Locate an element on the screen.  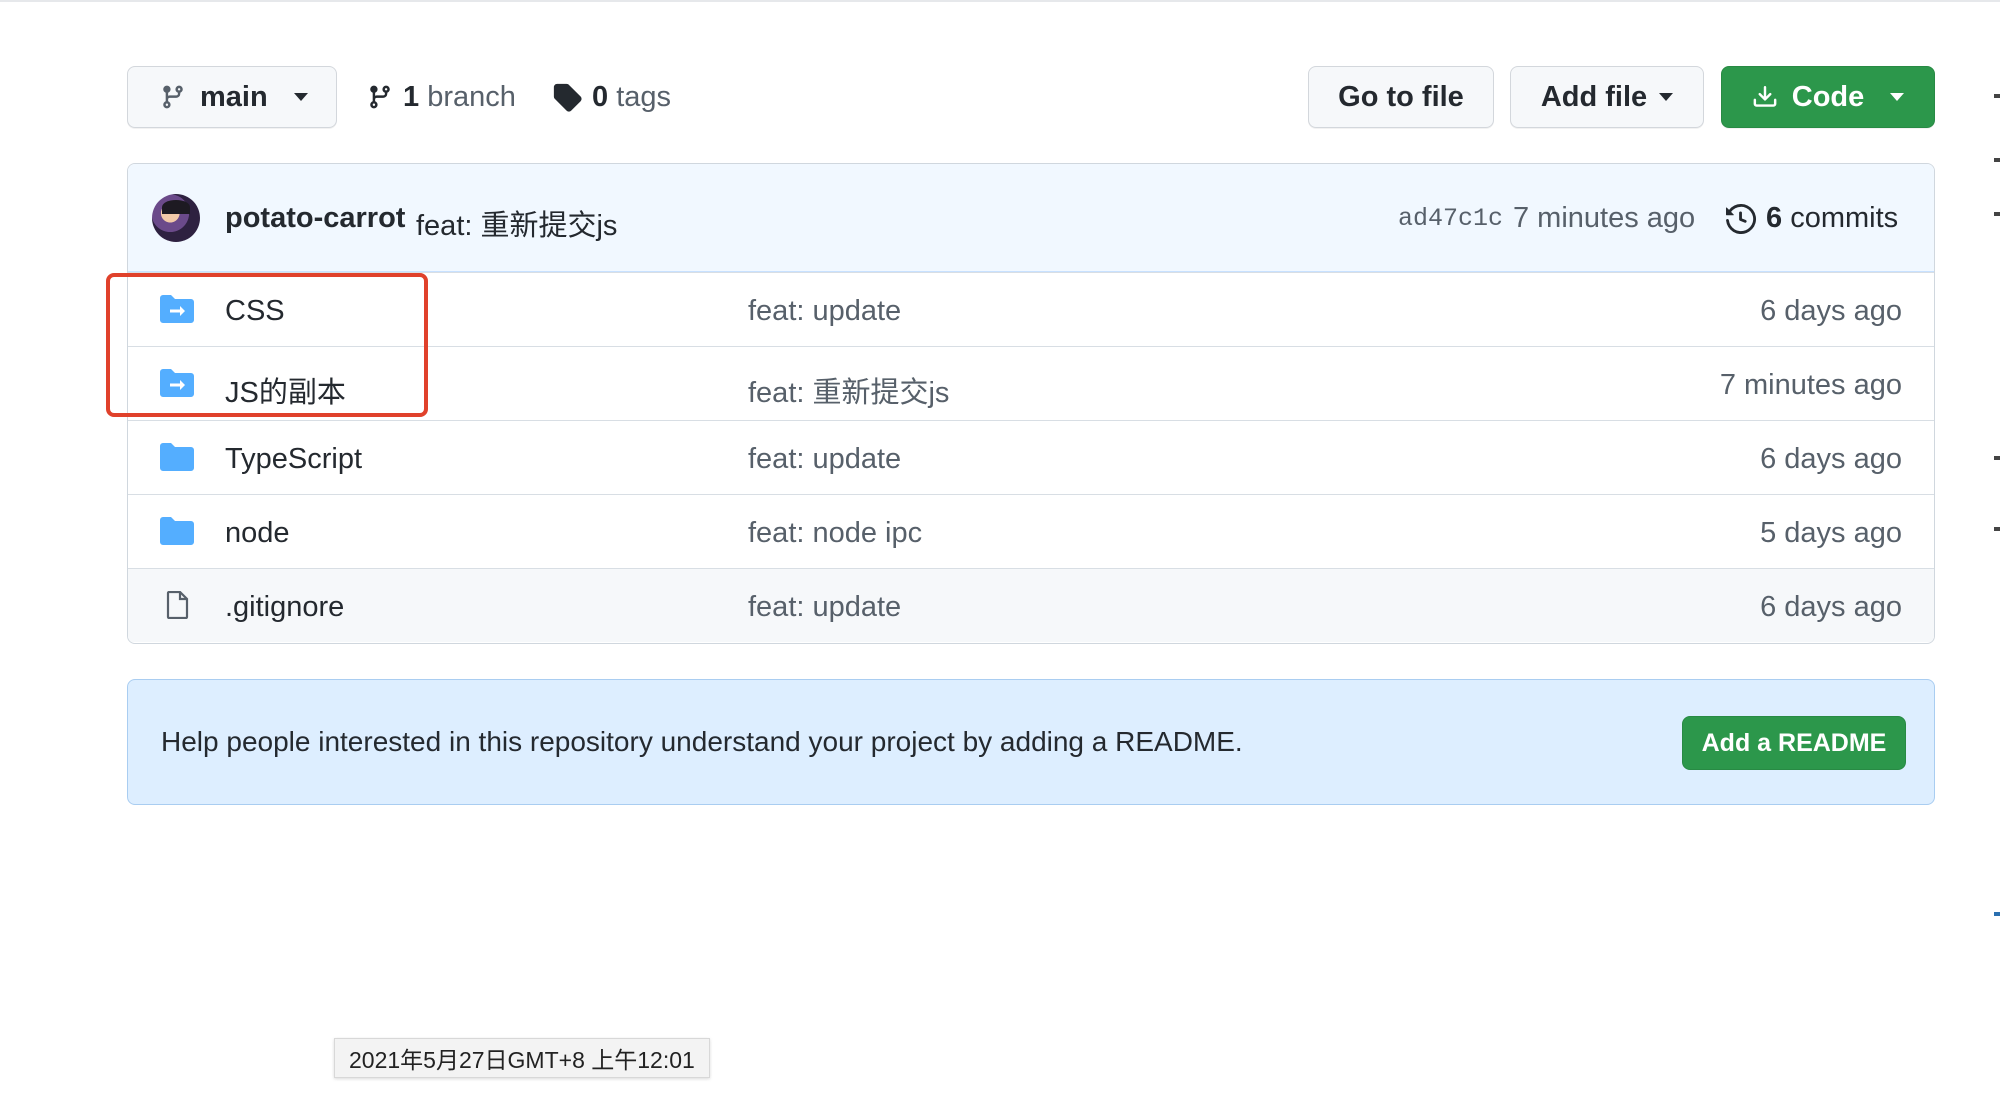
file-name: TypeScript is located at coordinates (293, 459).